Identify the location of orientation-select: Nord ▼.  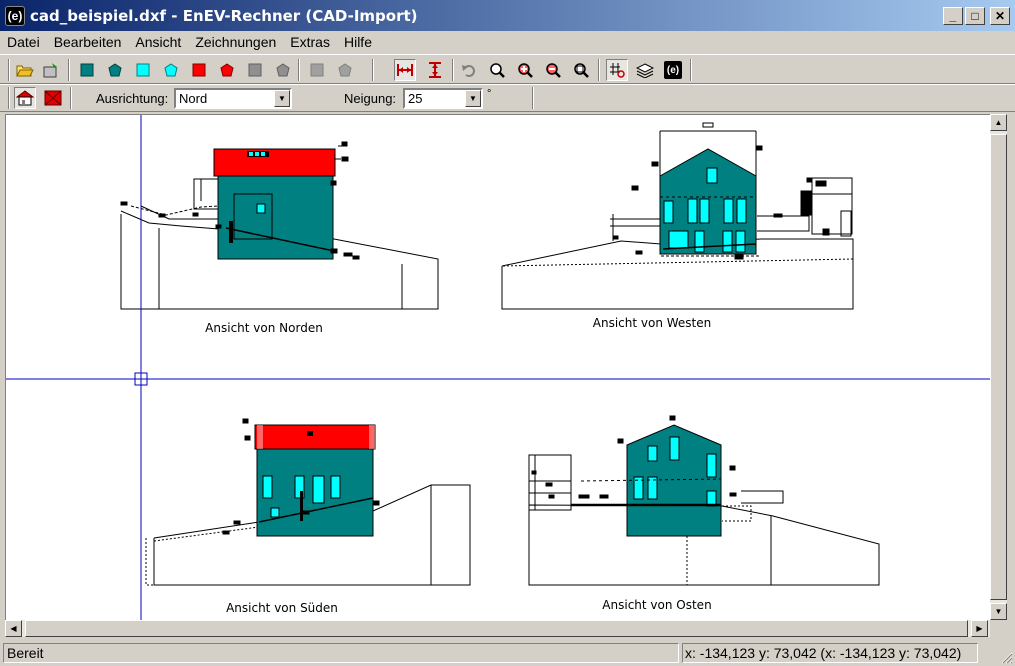
(233, 98).